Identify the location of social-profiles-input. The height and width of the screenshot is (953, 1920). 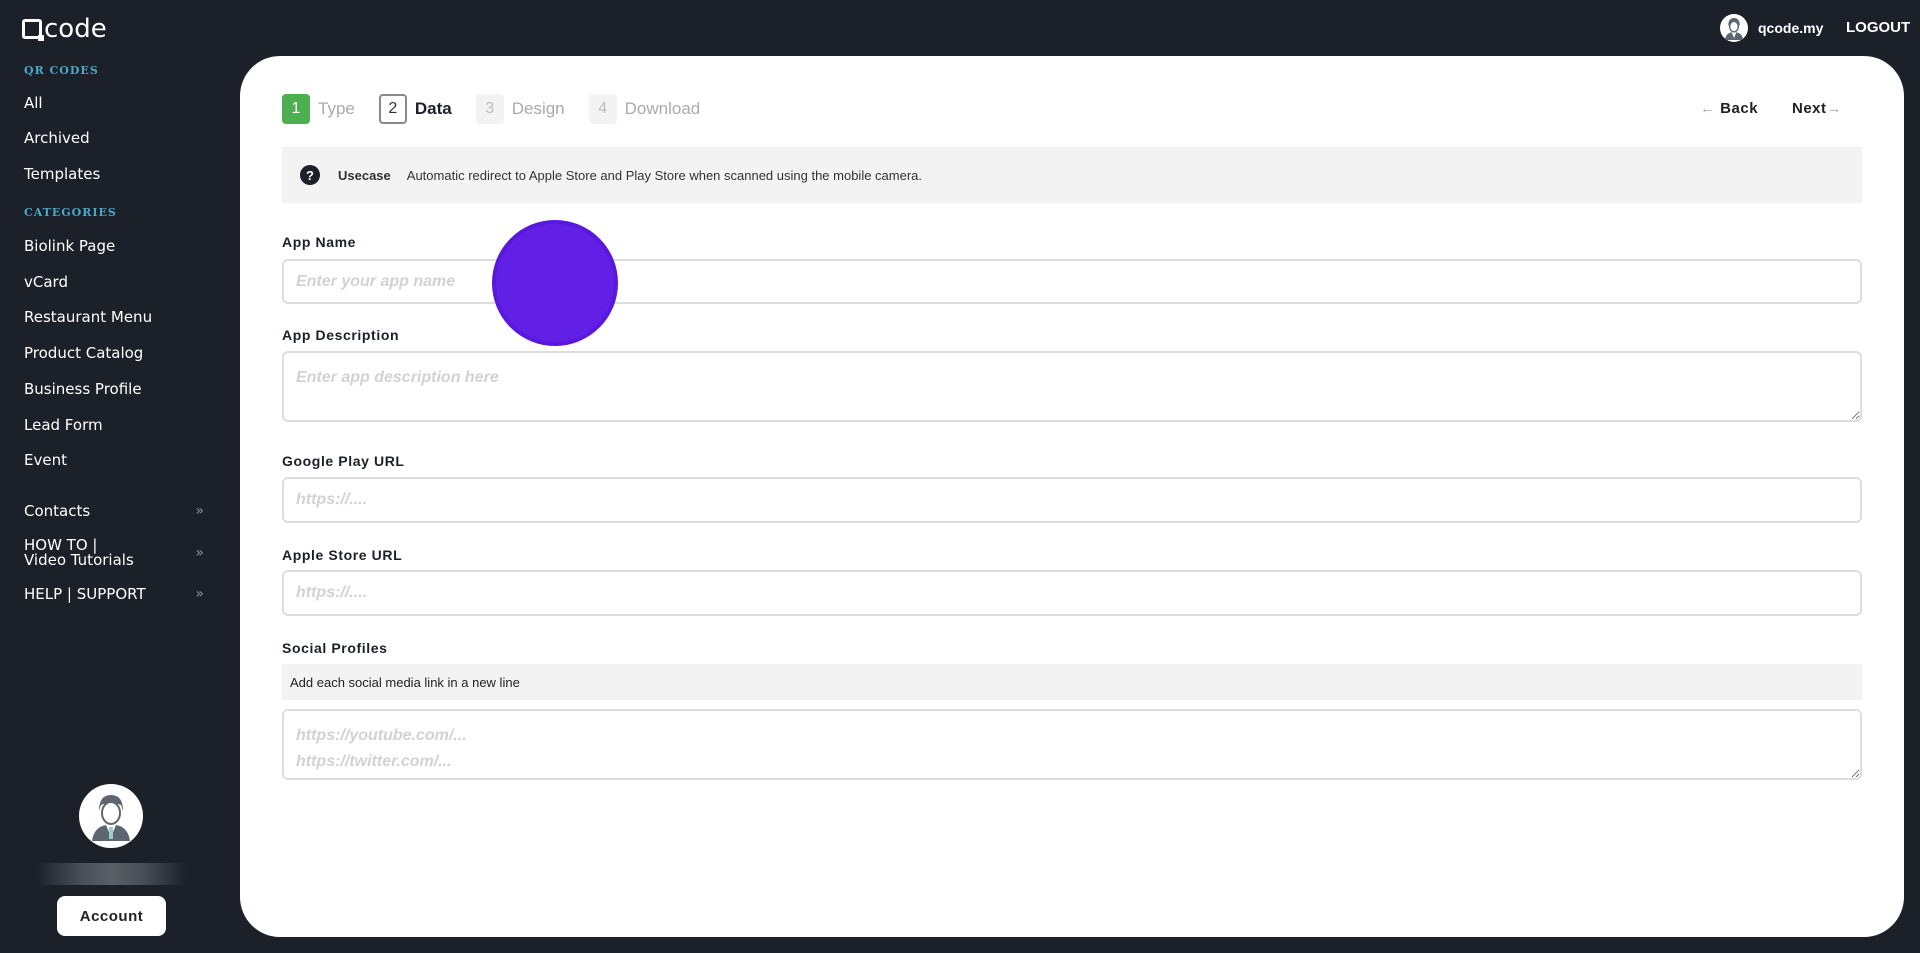
(1072, 744).